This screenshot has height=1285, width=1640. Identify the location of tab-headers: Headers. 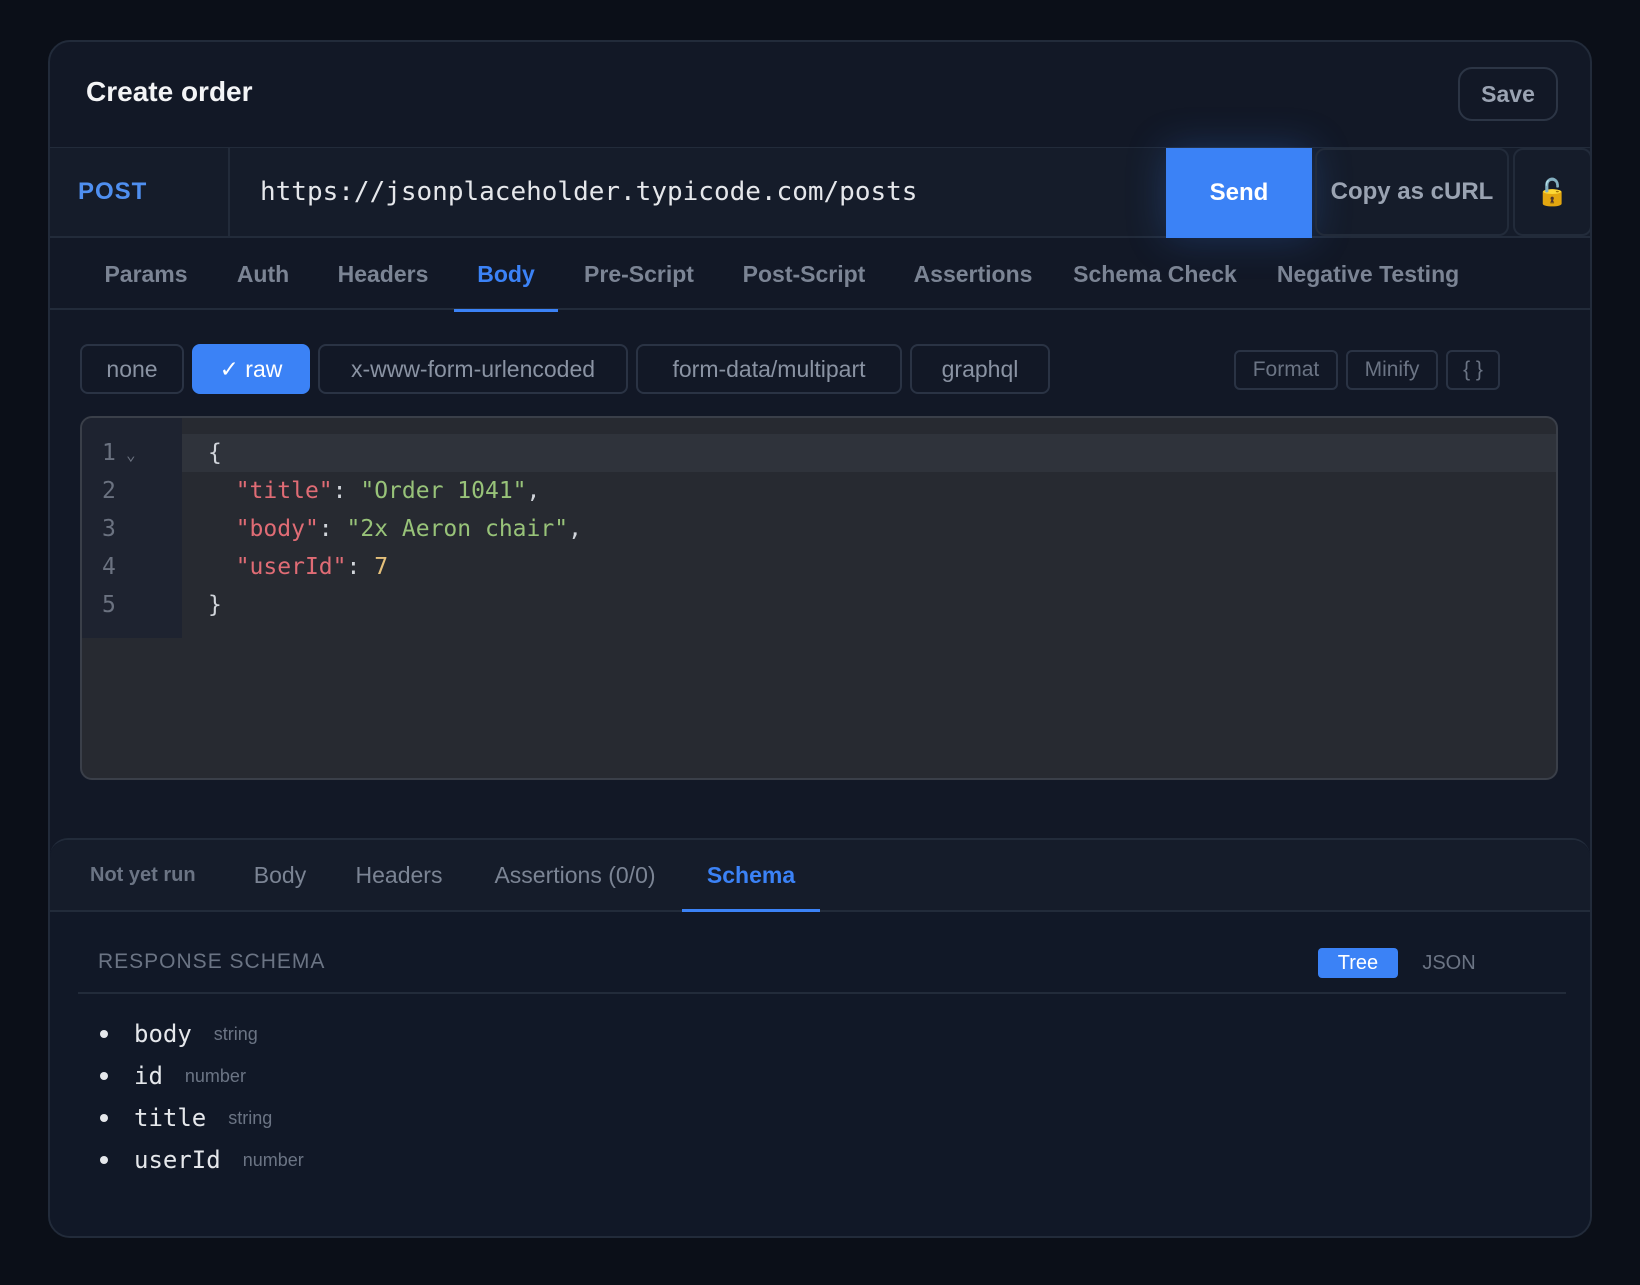
(383, 274).